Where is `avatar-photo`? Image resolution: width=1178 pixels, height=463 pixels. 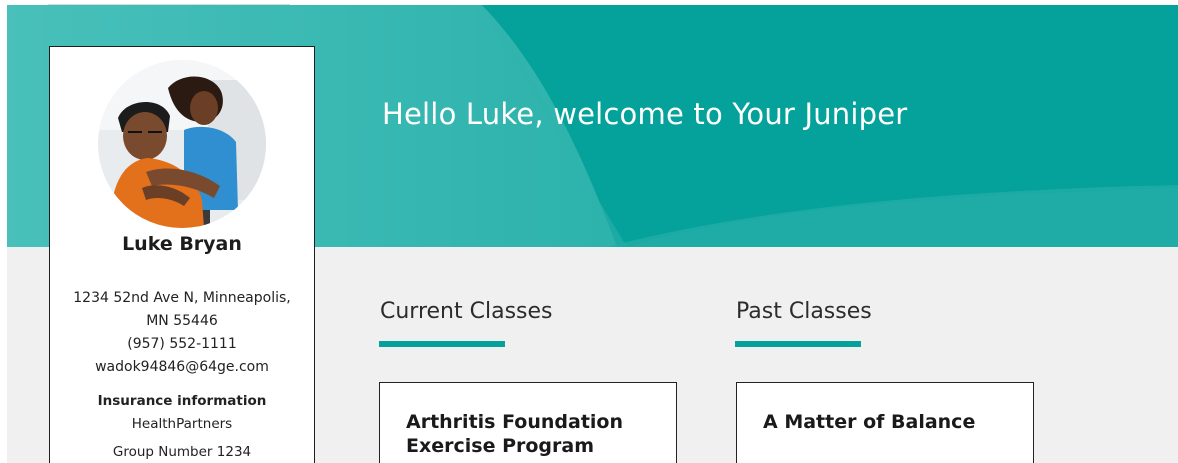
avatar-photo is located at coordinates (182, 144).